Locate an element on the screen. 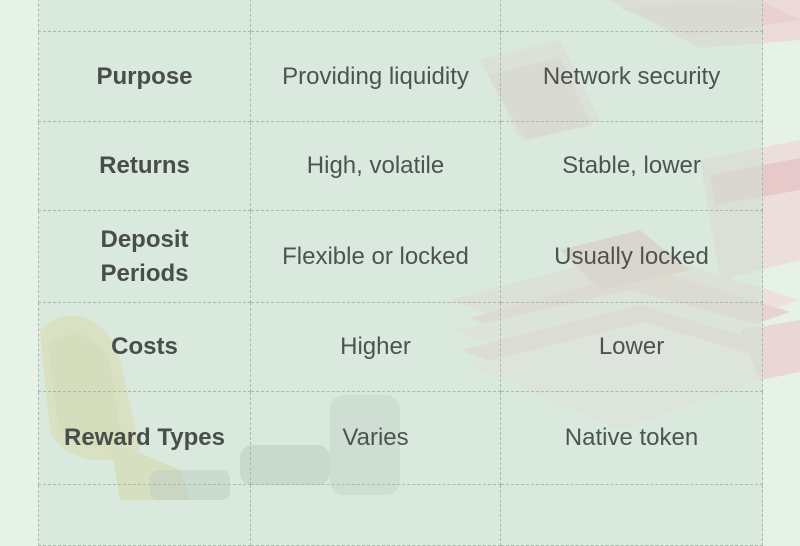  table-row: Costs Higher Lower is located at coordinates (400, 347).